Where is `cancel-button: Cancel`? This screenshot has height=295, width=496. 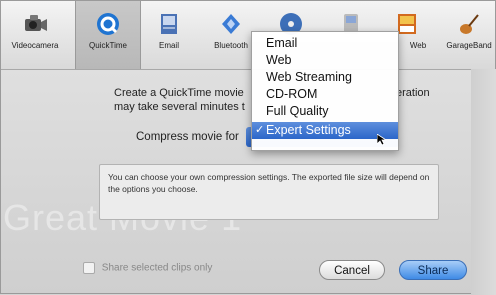
cancel-button: Cancel is located at coordinates (352, 270).